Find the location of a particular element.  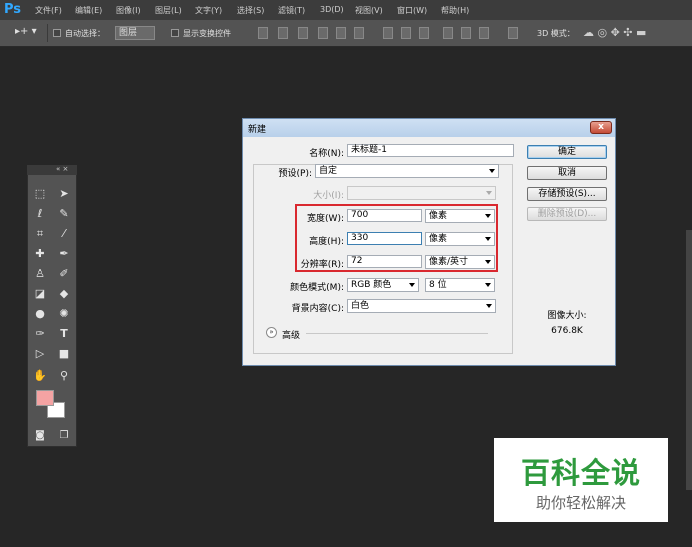

auto-select-label: 自动选择： is located at coordinates (85, 33).